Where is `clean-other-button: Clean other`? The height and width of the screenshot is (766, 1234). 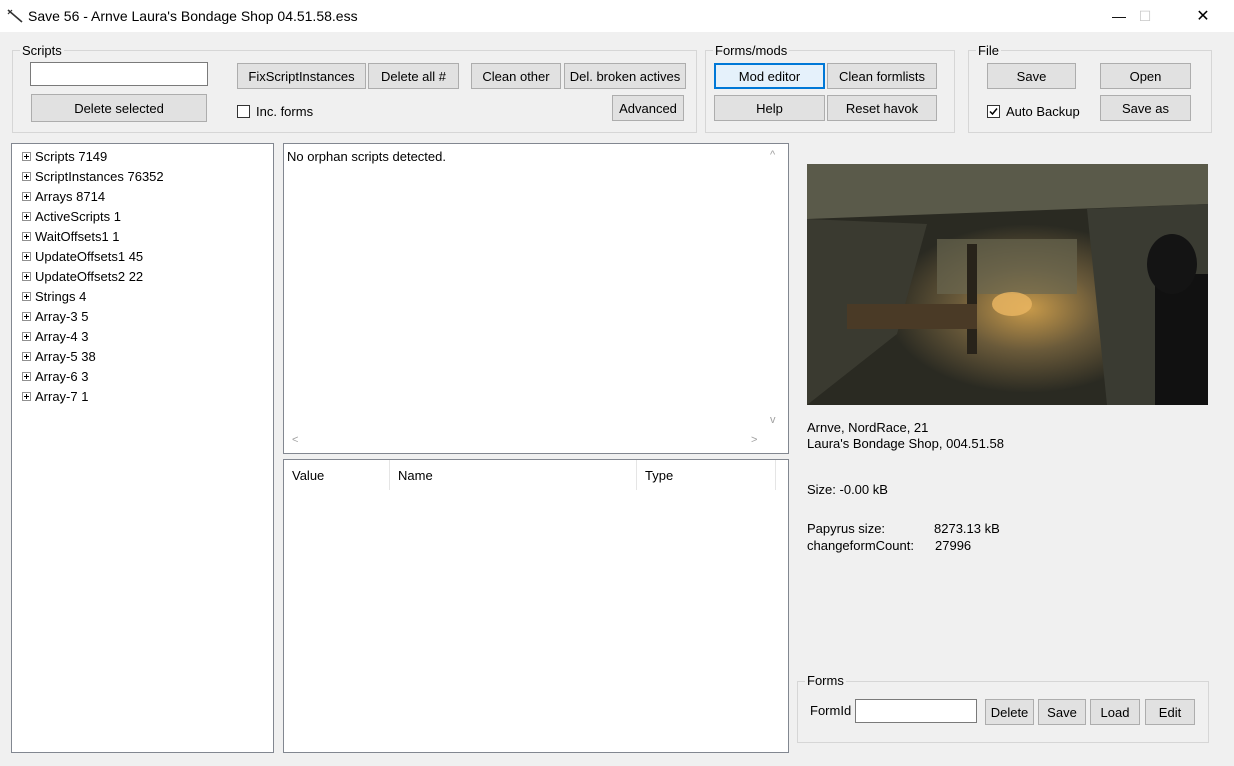
clean-other-button: Clean other is located at coordinates (516, 76).